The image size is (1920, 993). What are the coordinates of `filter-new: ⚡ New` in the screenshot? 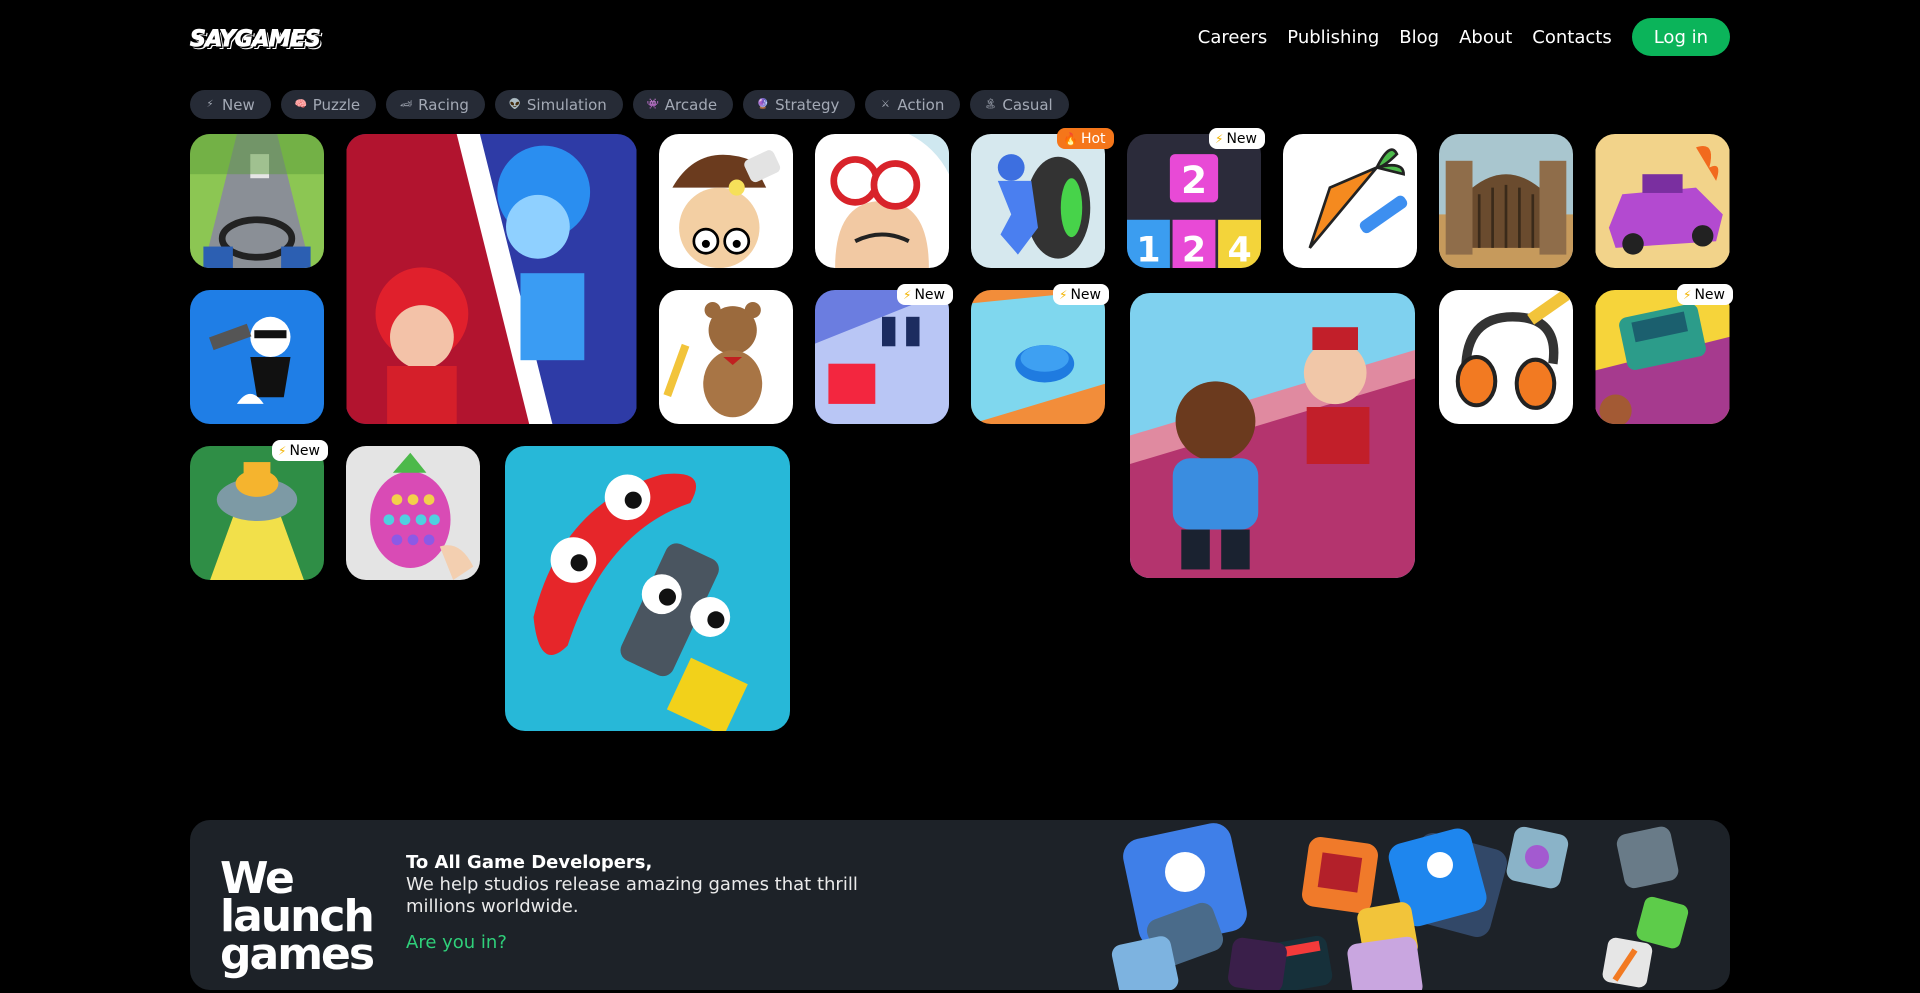 It's located at (230, 104).